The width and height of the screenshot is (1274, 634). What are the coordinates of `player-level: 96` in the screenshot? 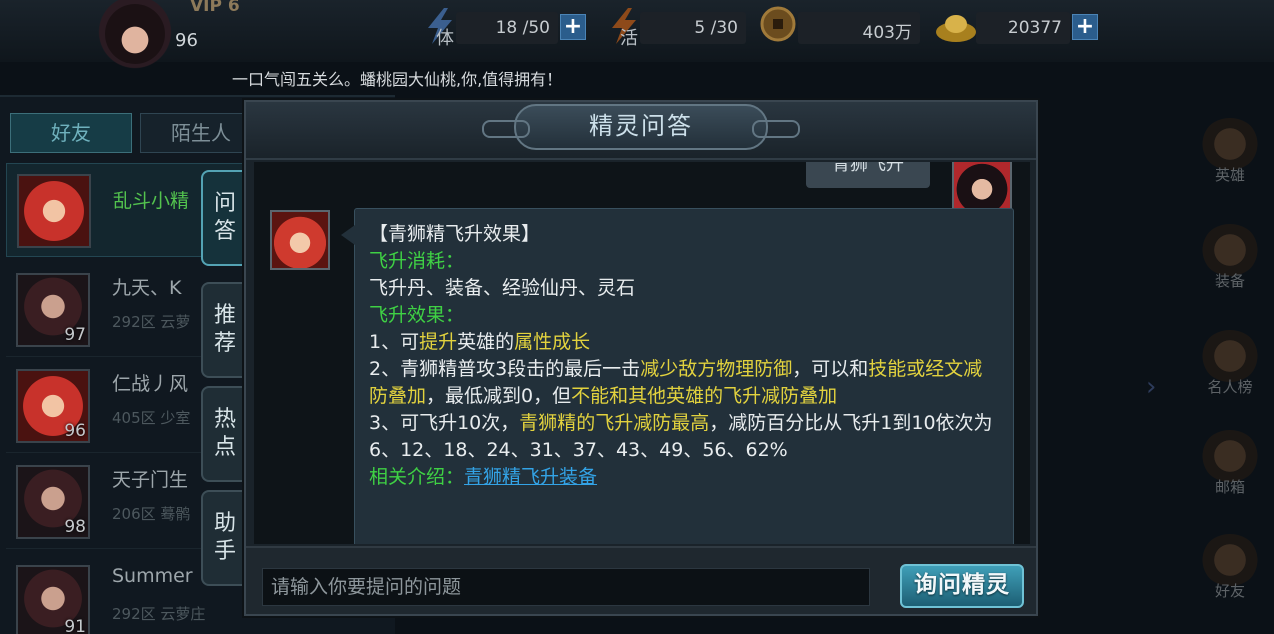 It's located at (186, 40).